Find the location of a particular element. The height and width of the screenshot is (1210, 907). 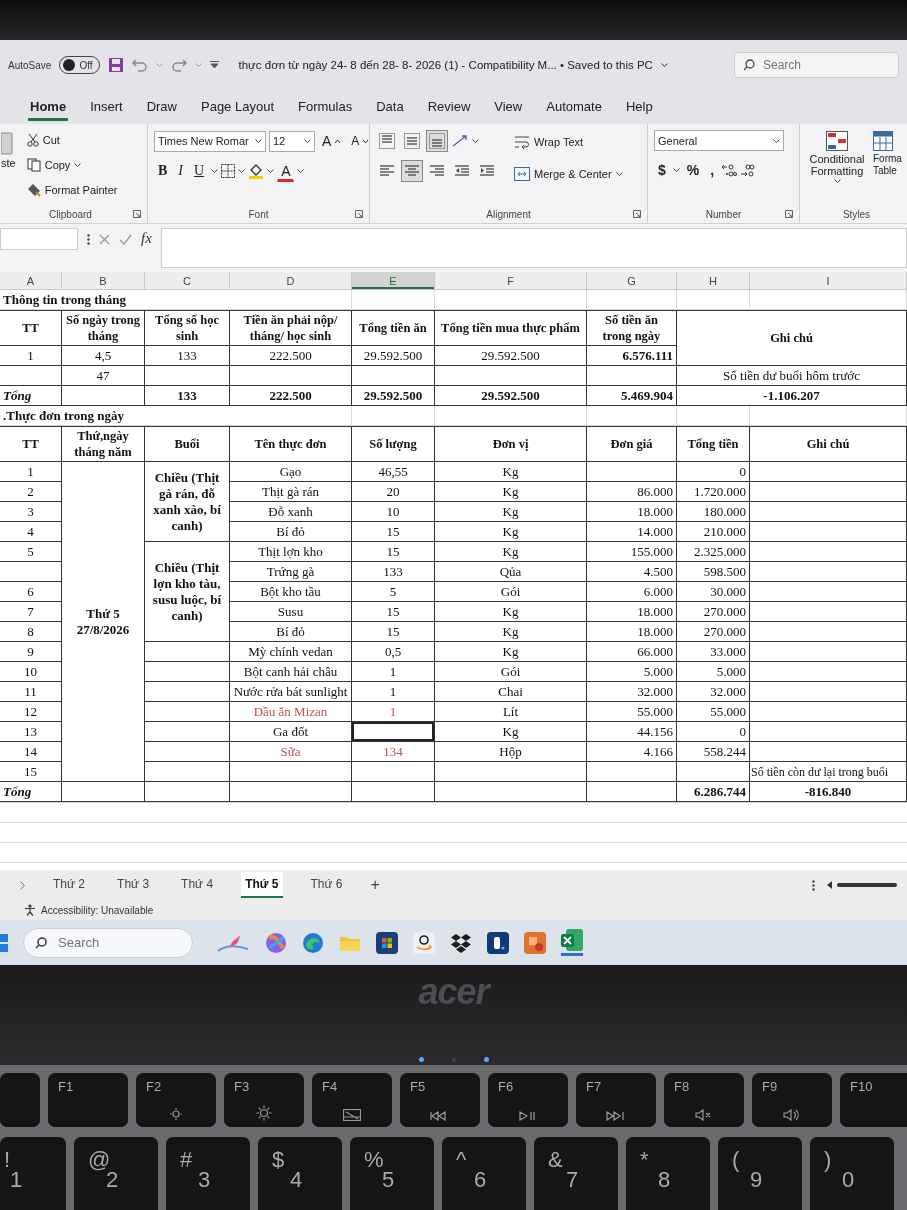

align-top-button is located at coordinates (387, 141).